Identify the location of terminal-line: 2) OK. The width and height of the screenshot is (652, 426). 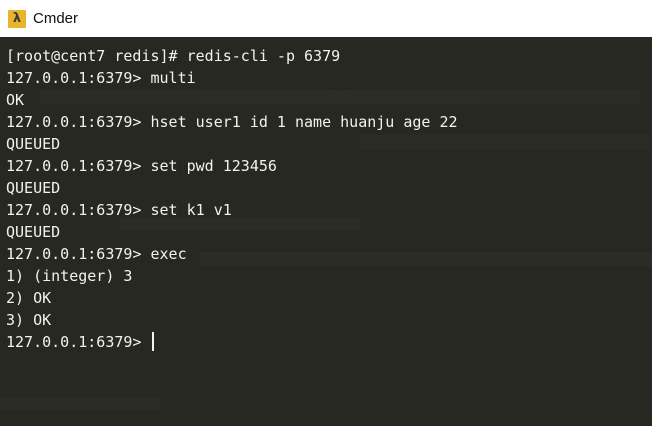
(29, 298).